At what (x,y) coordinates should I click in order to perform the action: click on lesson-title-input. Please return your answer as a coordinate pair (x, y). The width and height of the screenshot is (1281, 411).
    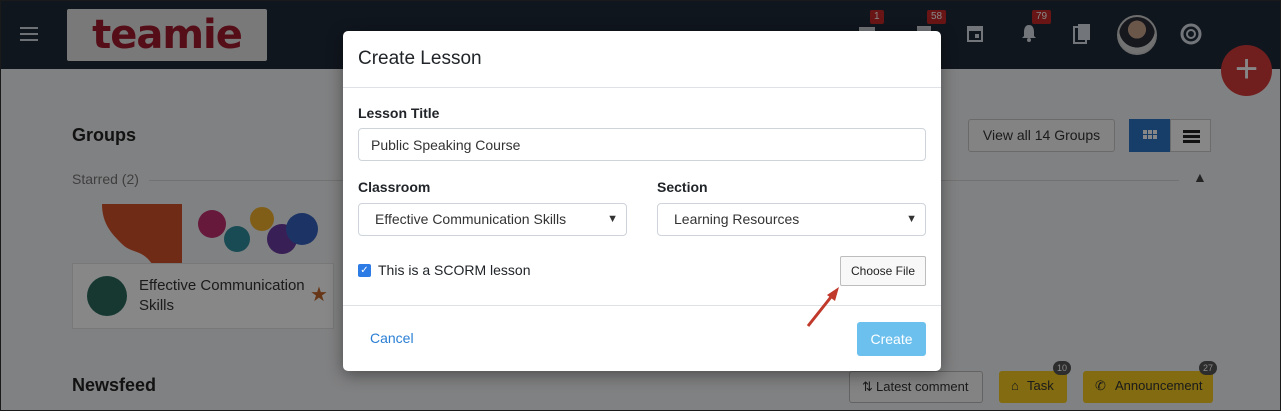
    Looking at the image, I should click on (642, 144).